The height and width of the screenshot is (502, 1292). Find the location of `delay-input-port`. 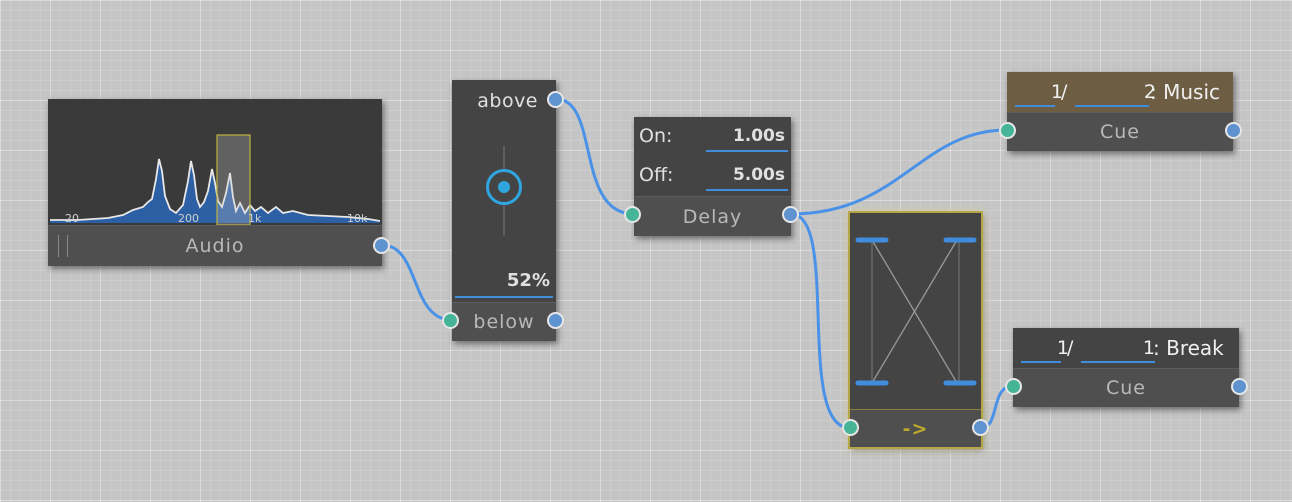

delay-input-port is located at coordinates (632, 214).